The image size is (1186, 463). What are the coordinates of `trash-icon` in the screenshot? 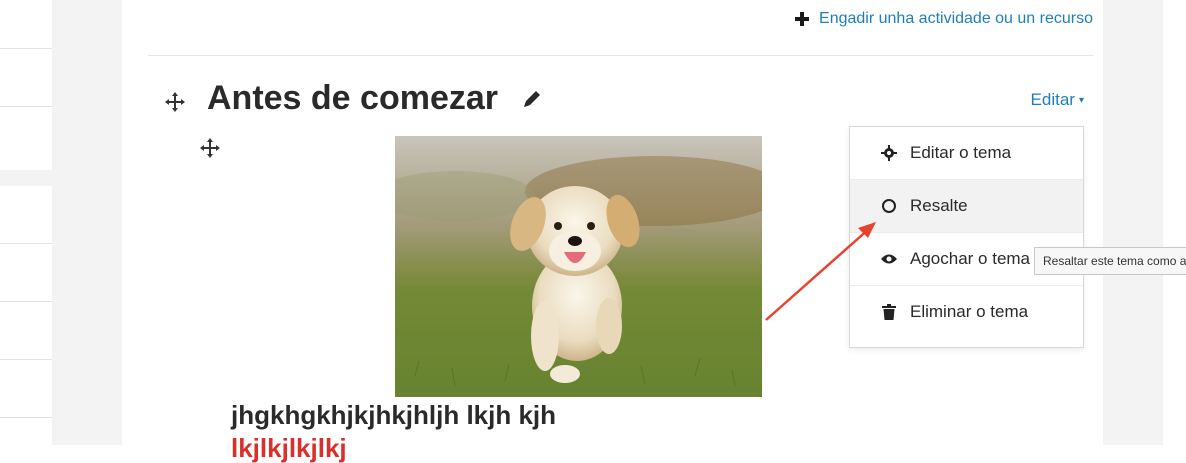 It's located at (889, 312).